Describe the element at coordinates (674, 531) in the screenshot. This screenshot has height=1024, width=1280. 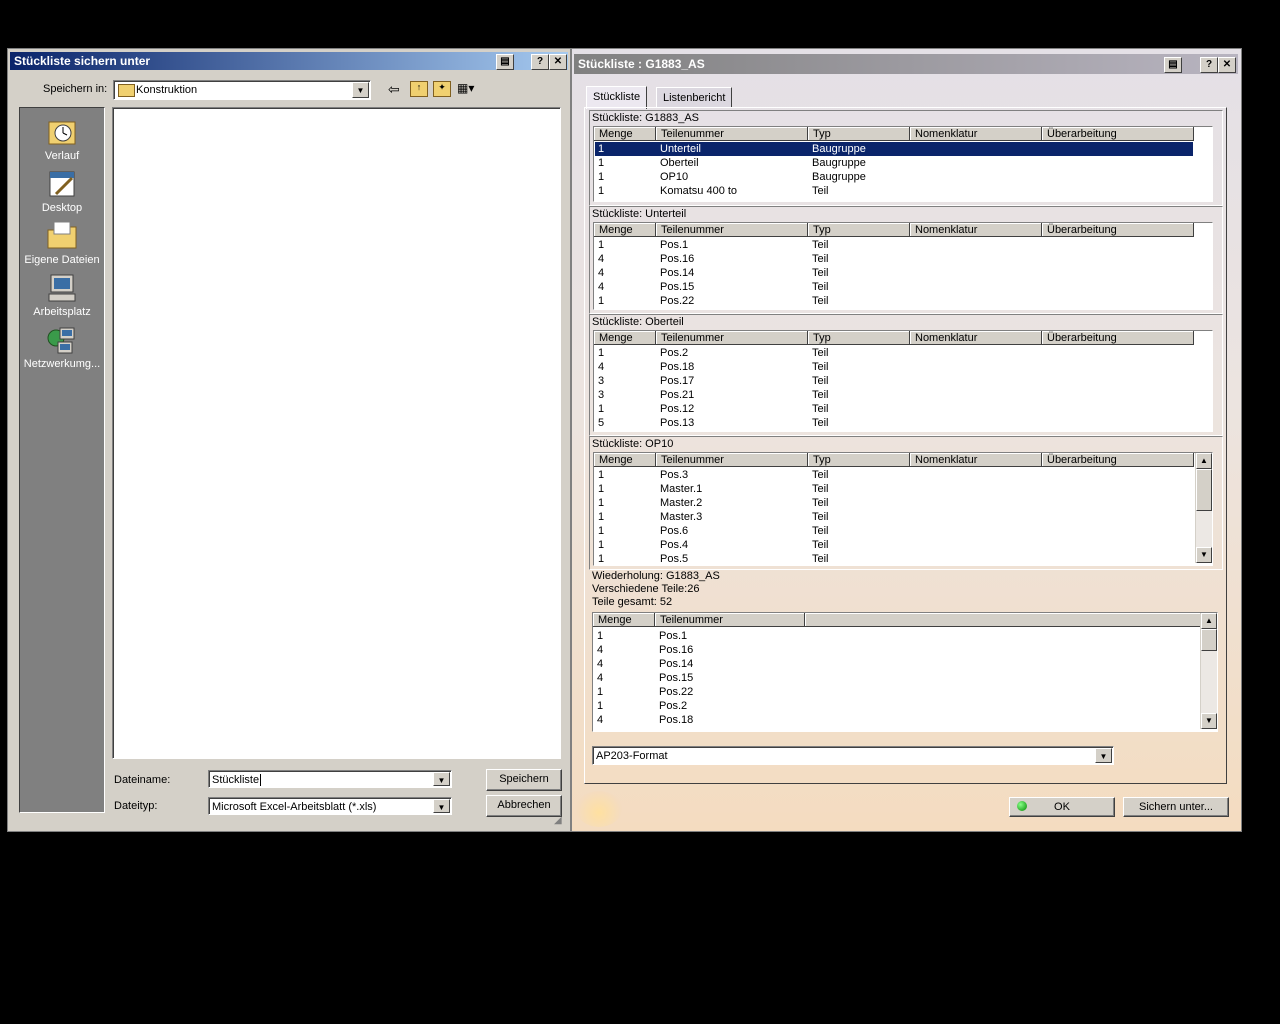
I see `cell-part-number: Pos.6` at that location.